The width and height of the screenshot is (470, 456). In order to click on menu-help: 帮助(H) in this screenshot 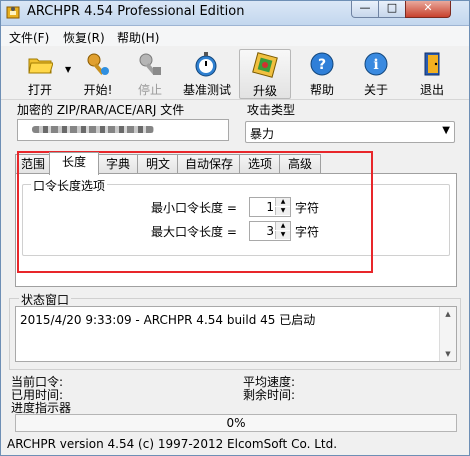, I will do `click(138, 37)`.